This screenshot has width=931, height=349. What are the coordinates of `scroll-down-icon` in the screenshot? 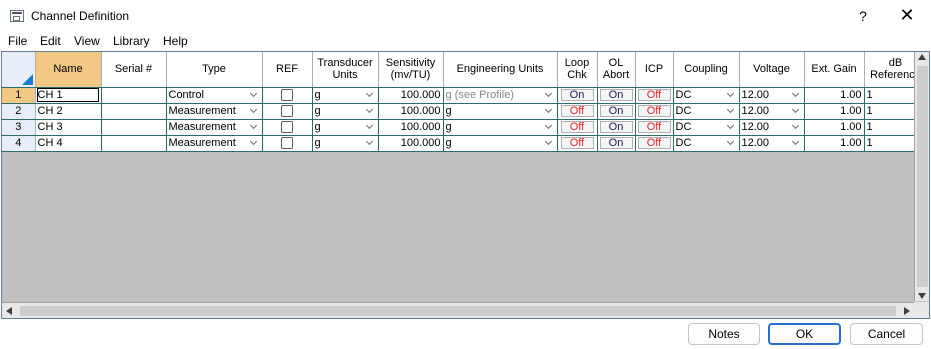 It's located at (922, 296).